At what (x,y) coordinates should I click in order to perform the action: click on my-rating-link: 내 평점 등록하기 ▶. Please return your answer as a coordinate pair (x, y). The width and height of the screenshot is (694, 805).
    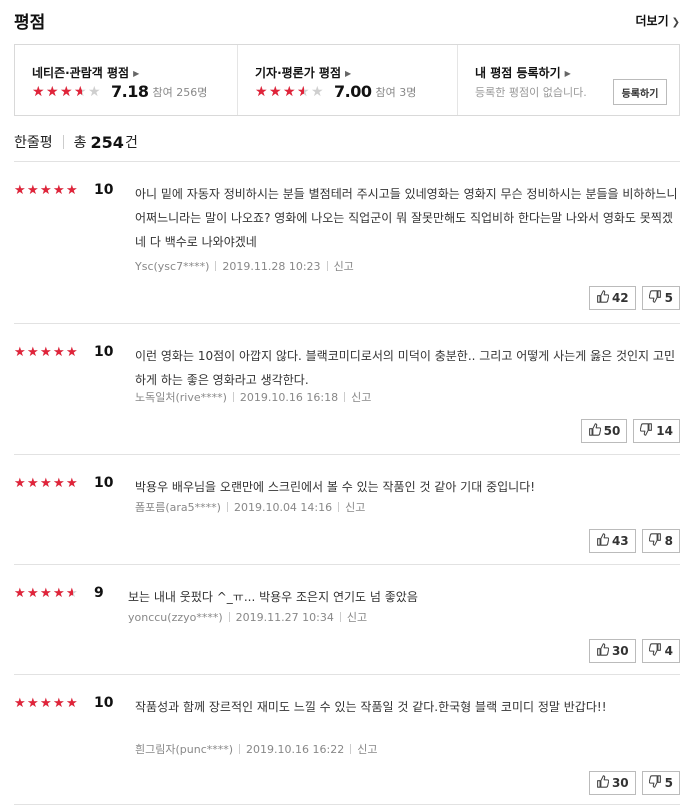
    Looking at the image, I should click on (523, 72).